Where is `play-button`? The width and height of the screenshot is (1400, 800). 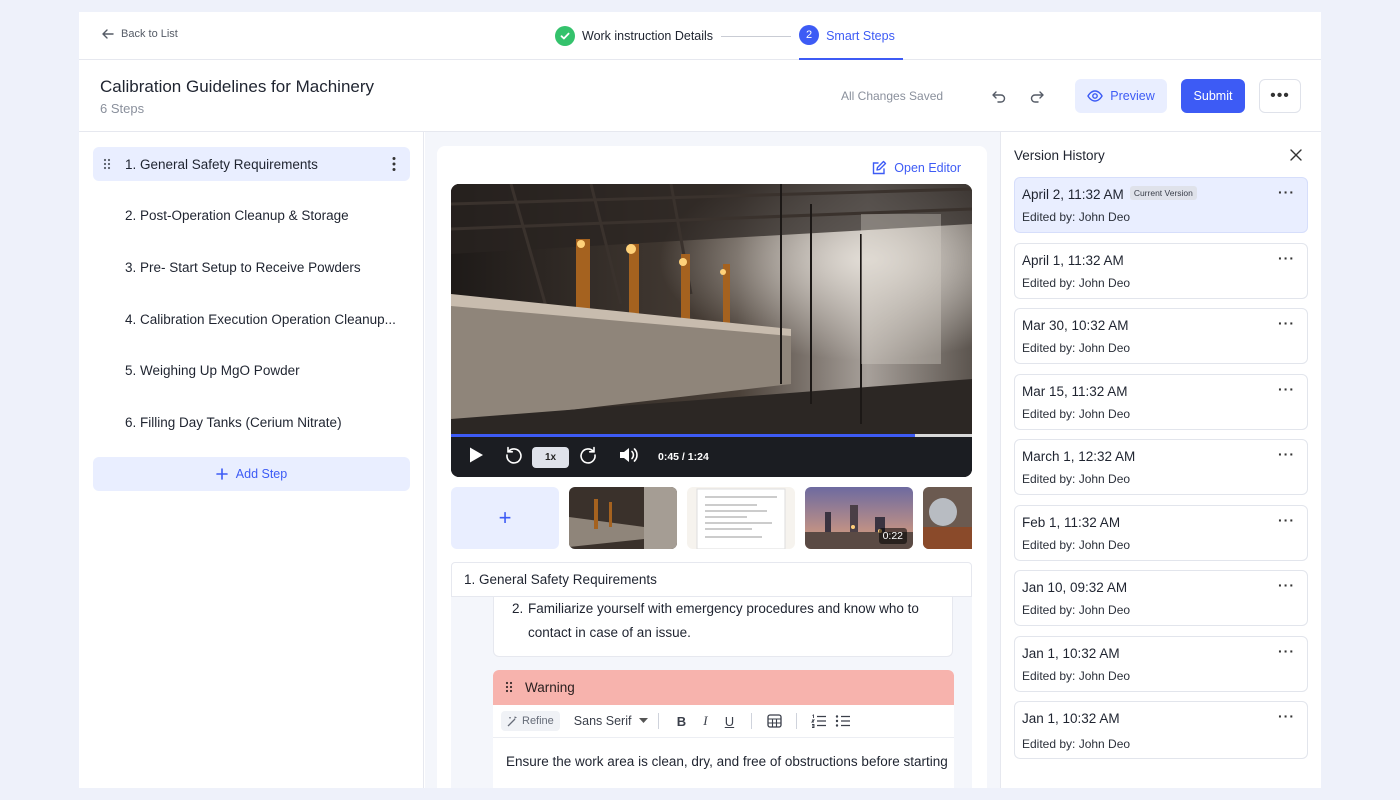
play-button is located at coordinates (476, 457).